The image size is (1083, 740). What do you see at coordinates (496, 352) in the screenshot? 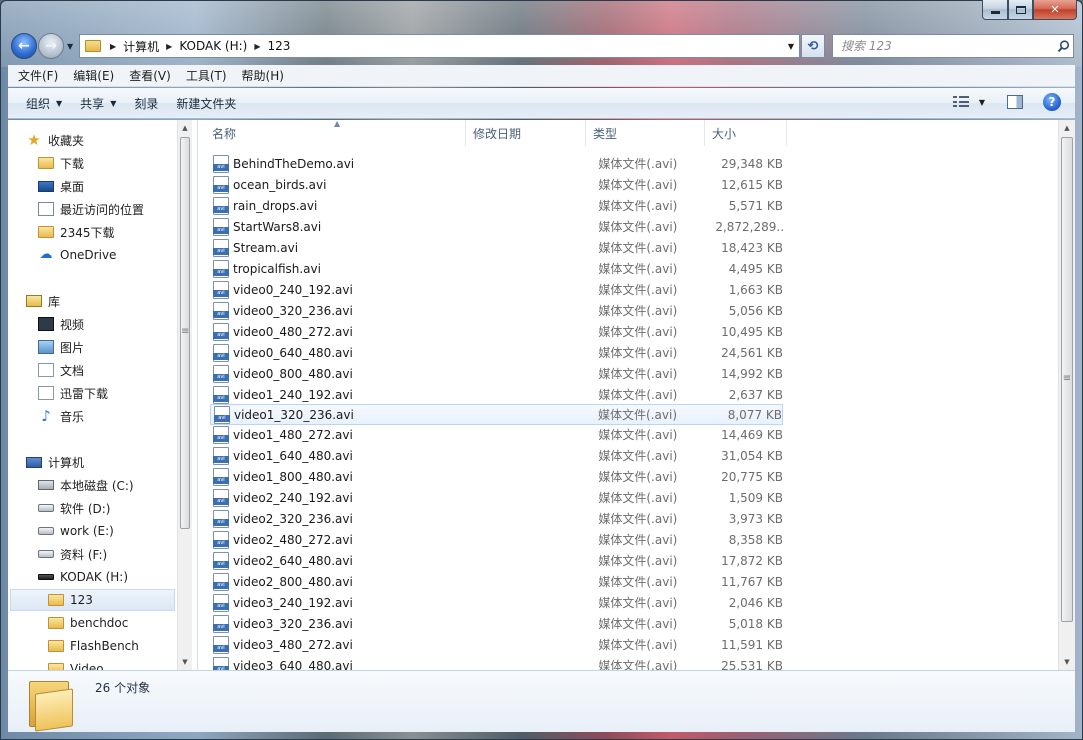
I see `file-row: video0_640_480.avi 媒体文件(.avi) 24,561 KB` at bounding box center [496, 352].